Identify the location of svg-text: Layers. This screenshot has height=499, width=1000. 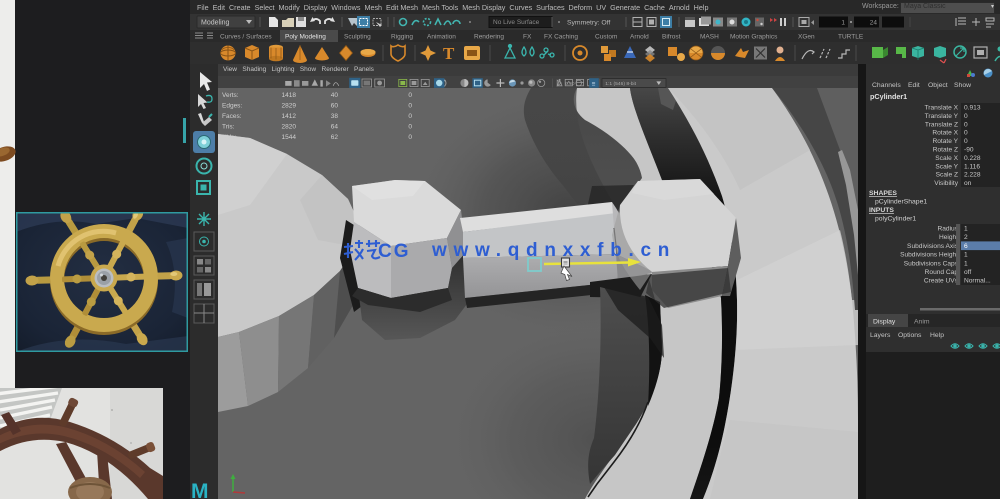
(880, 335).